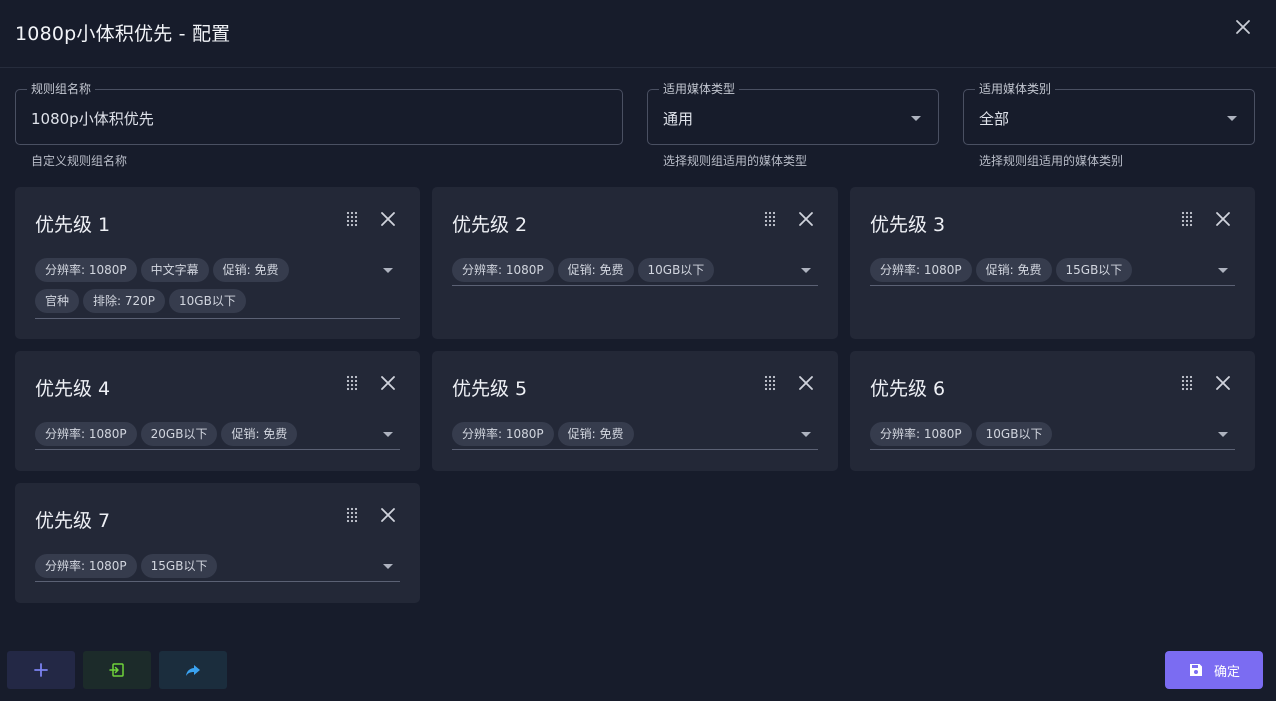 Image resolution: width=1276 pixels, height=701 pixels. Describe the element at coordinates (61, 89) in the screenshot. I see `rule-group-name-label: 规则组名称` at that location.